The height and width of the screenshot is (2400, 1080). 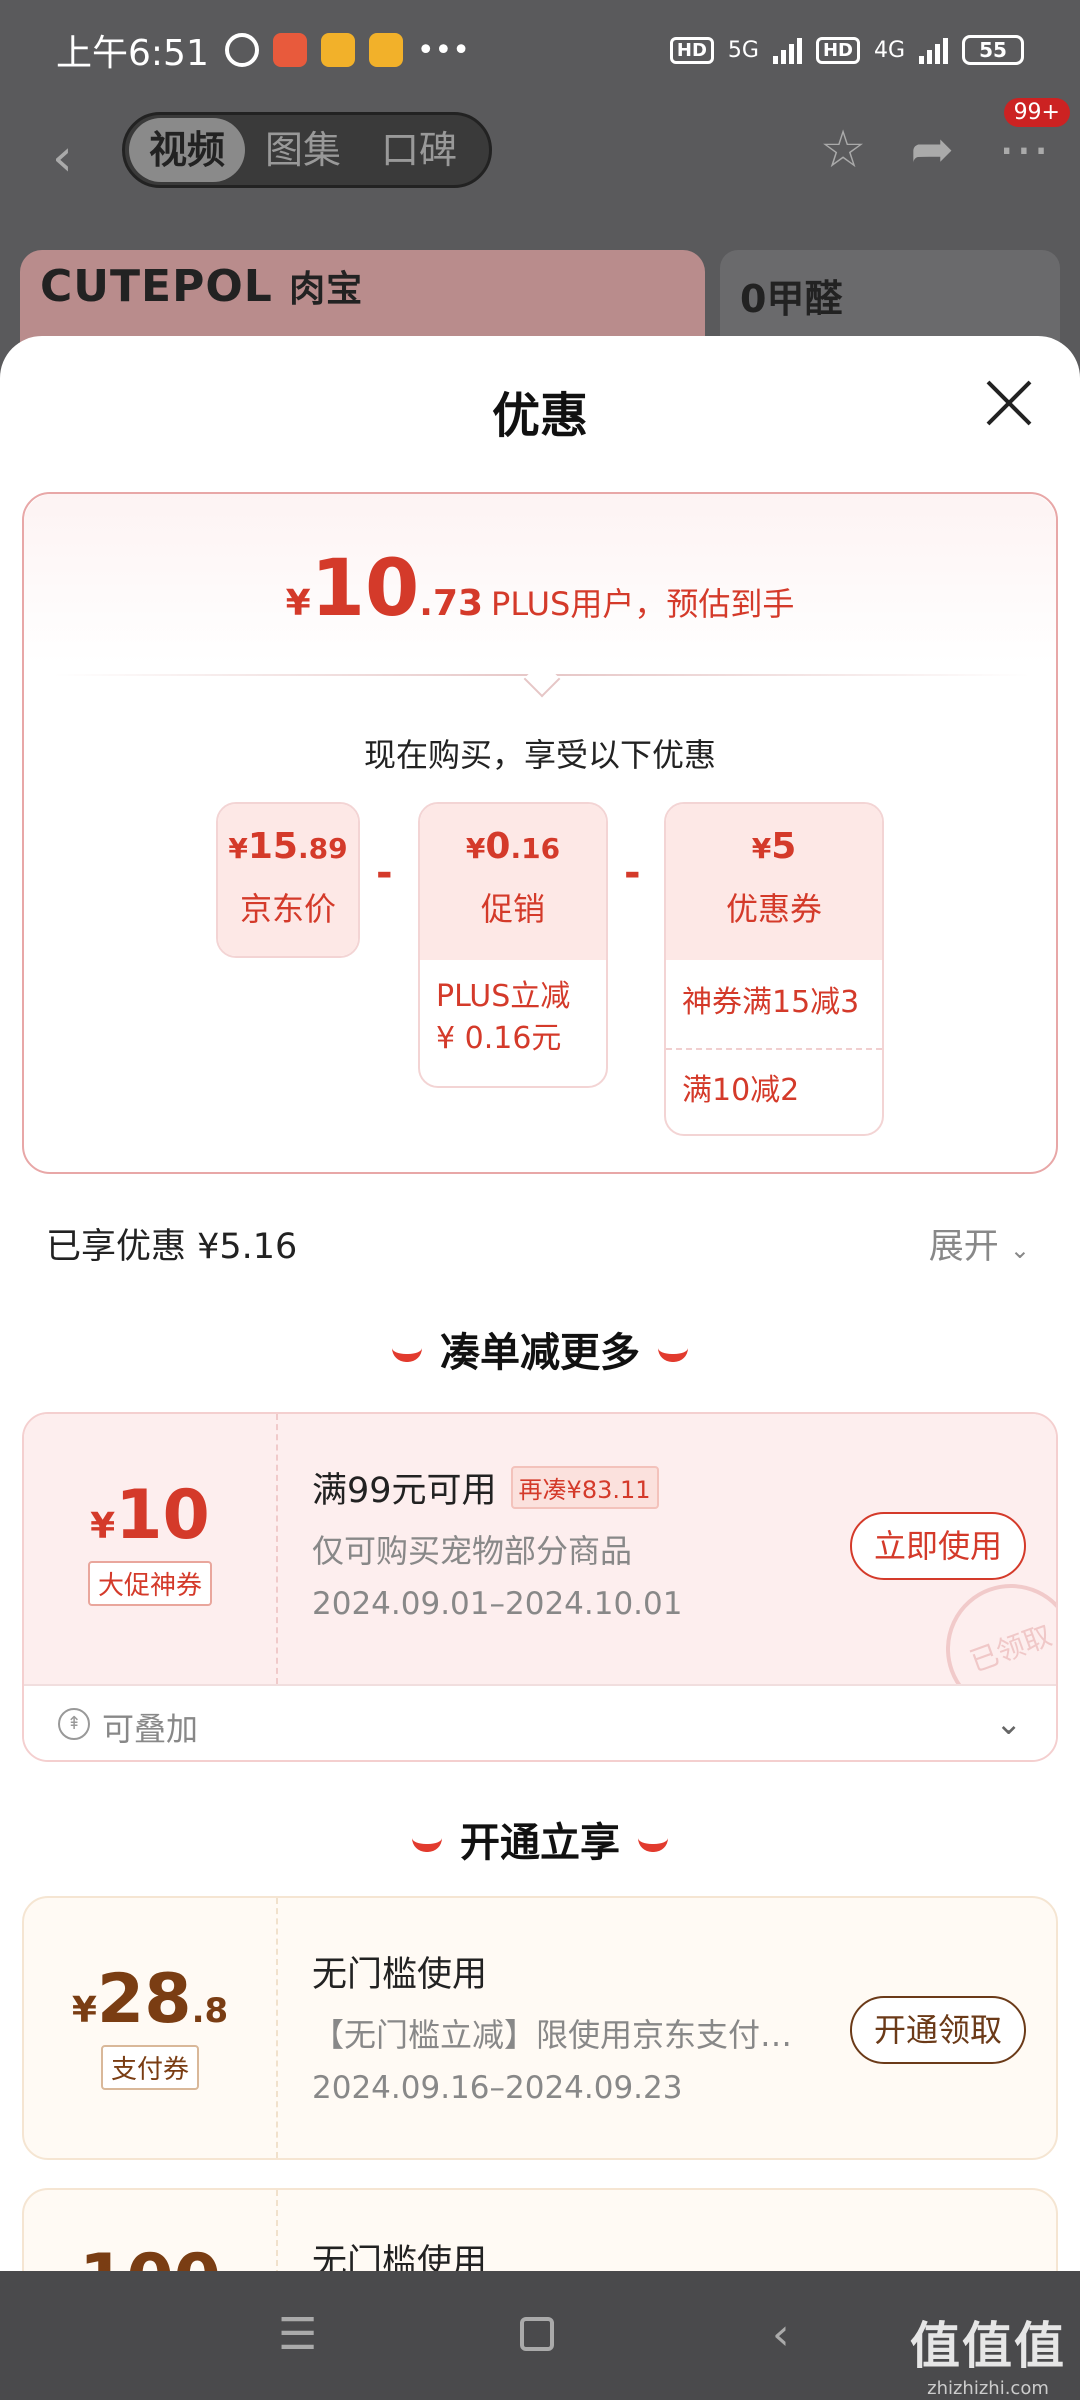 What do you see at coordinates (337, 50) in the screenshot?
I see `weibo-icon` at bounding box center [337, 50].